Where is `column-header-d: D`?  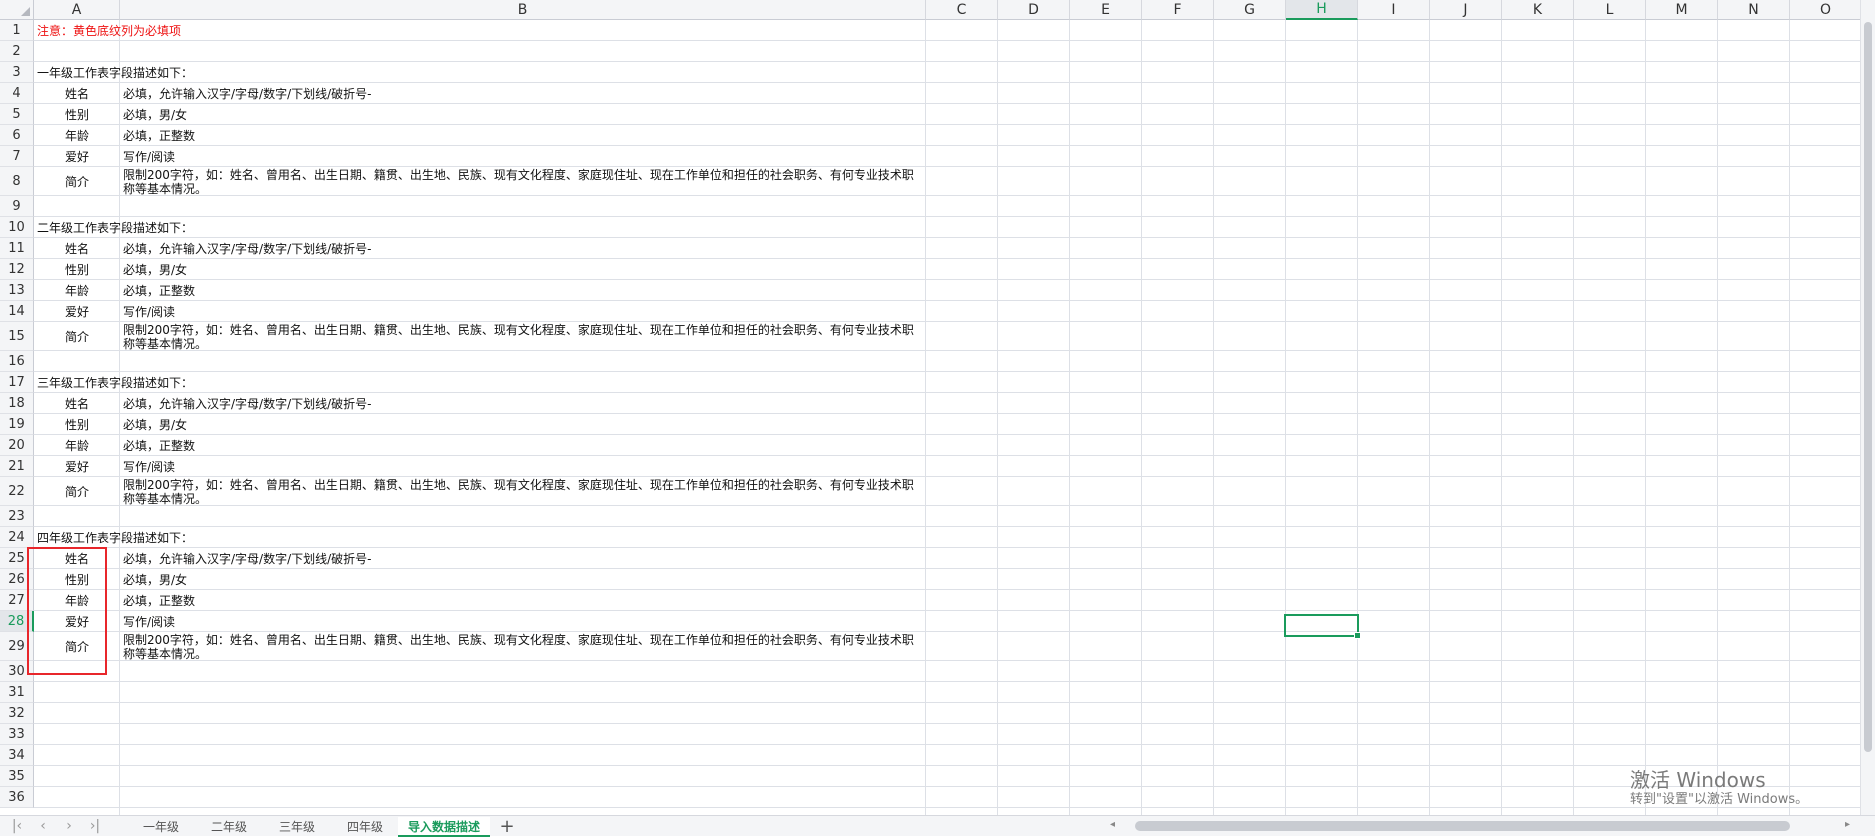
column-header-d: D is located at coordinates (1034, 10).